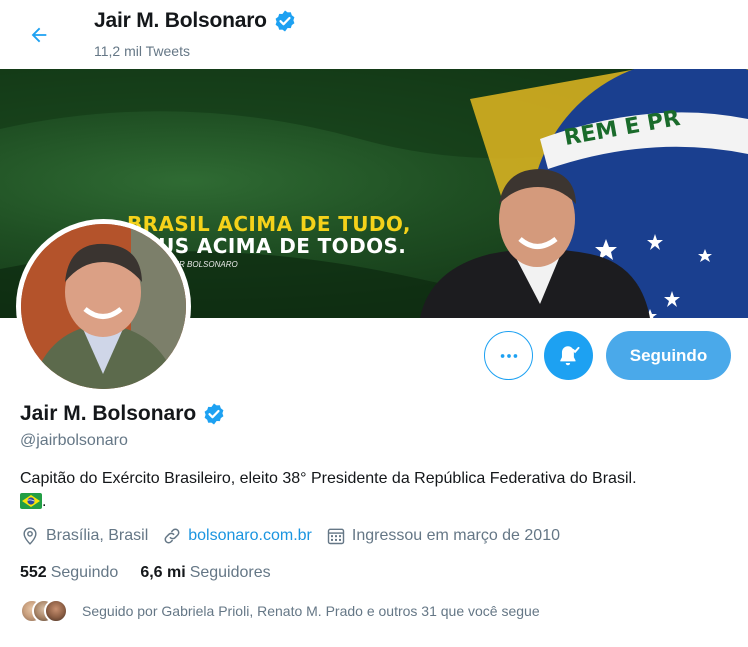  What do you see at coordinates (163, 572) in the screenshot?
I see `followers-value: 6,6 mi` at bounding box center [163, 572].